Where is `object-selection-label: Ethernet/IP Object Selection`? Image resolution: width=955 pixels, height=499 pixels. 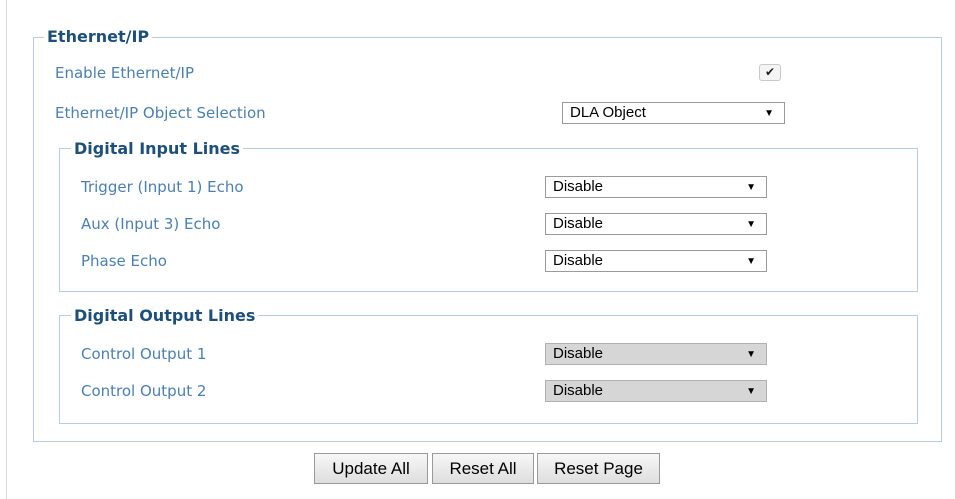
object-selection-label: Ethernet/IP Object Selection is located at coordinates (160, 113).